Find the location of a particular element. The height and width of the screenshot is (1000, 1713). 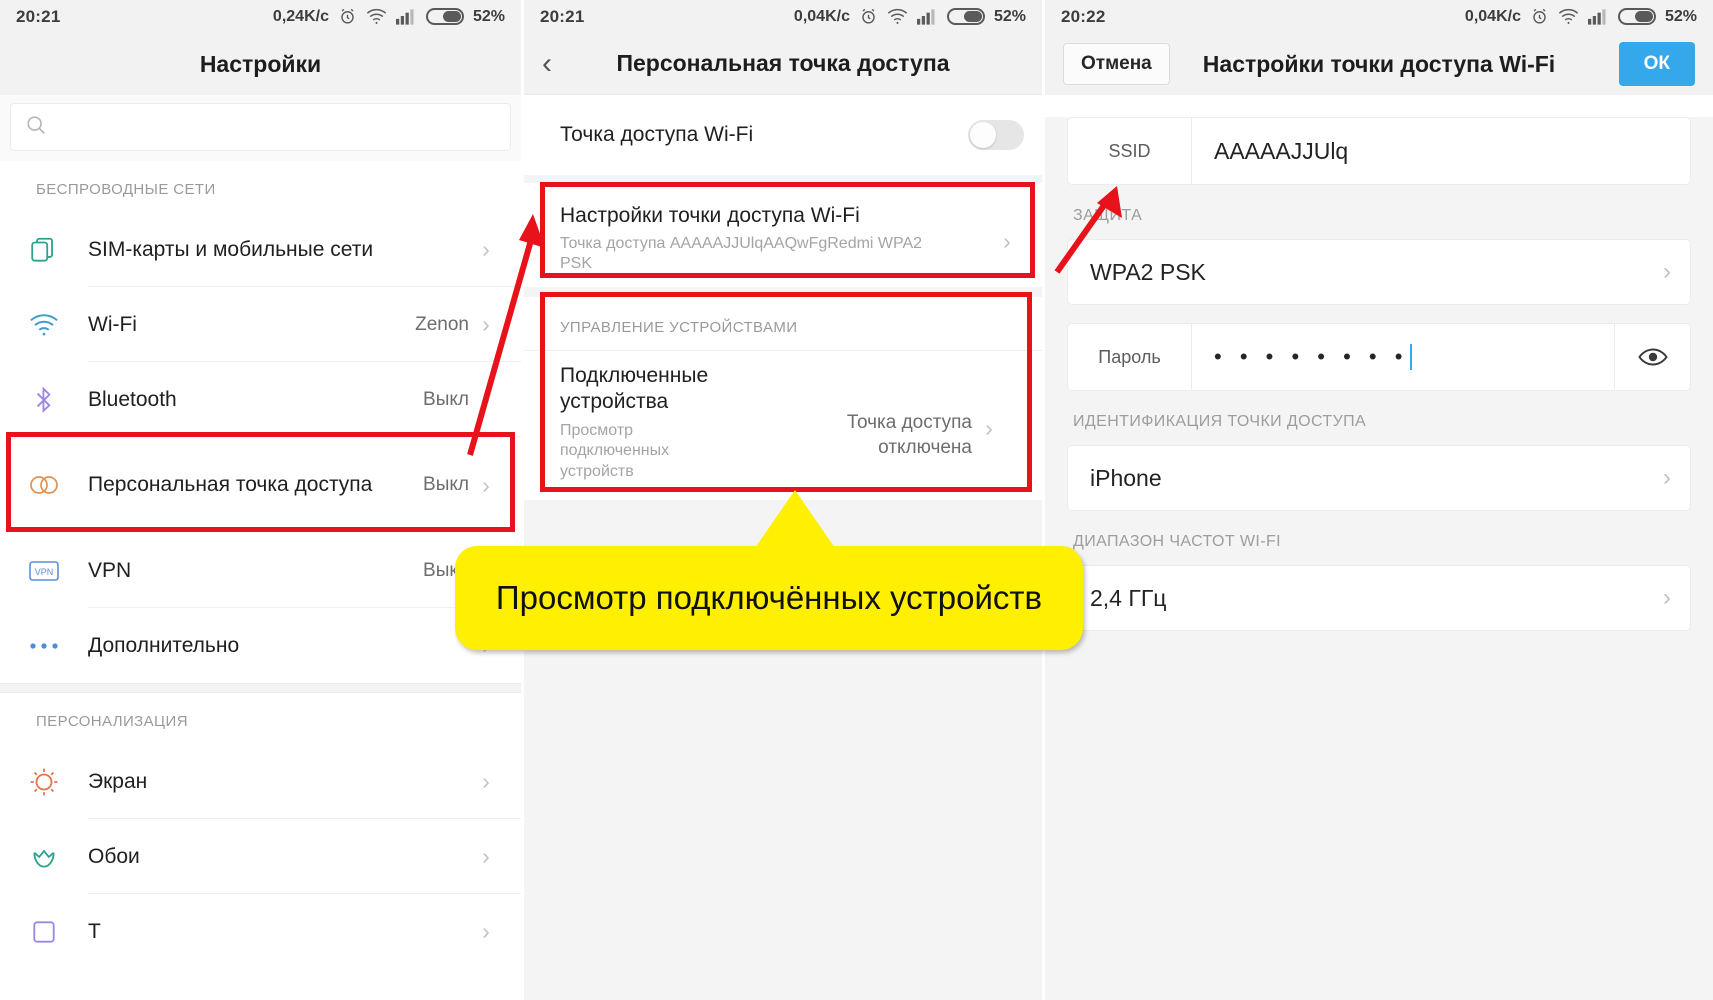

callout-connected-devices: Просмотр подключённых устройств is located at coordinates (769, 570).